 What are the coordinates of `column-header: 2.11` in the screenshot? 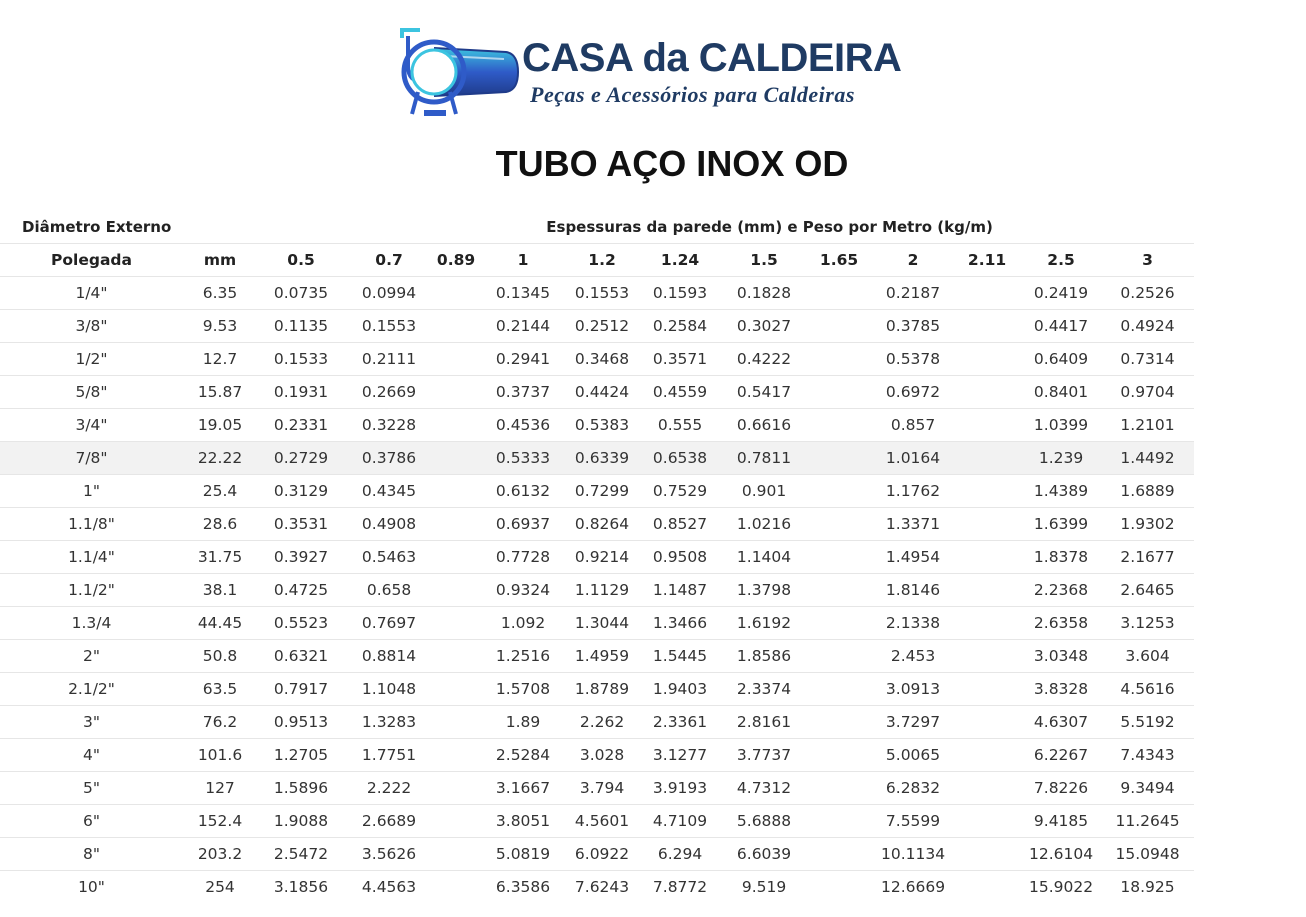 It's located at (987, 260).